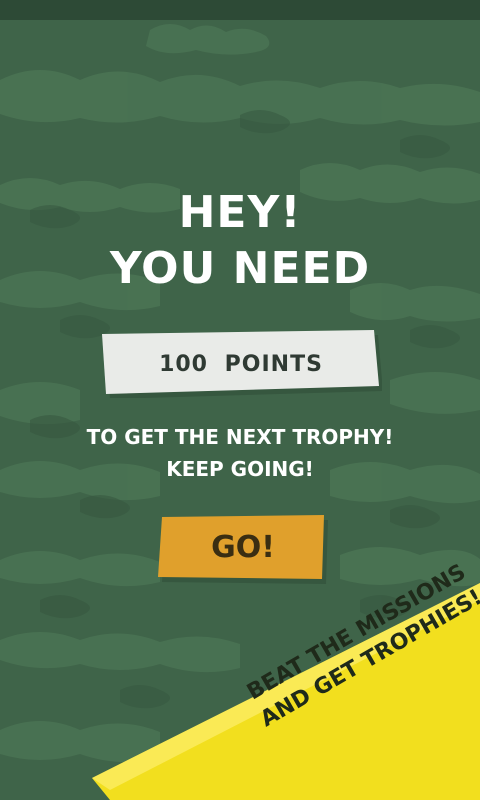 The height and width of the screenshot is (800, 480). I want to click on points-required-label: 100 POINTS, so click(241, 364).